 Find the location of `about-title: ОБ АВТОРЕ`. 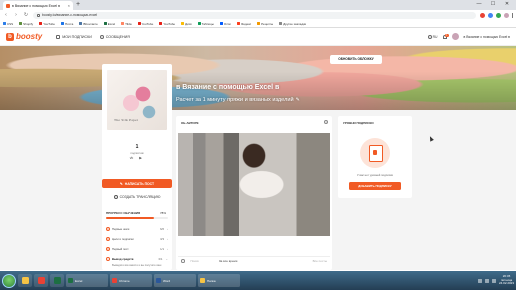

about-title: ОБ АВТОРЕ is located at coordinates (190, 123).